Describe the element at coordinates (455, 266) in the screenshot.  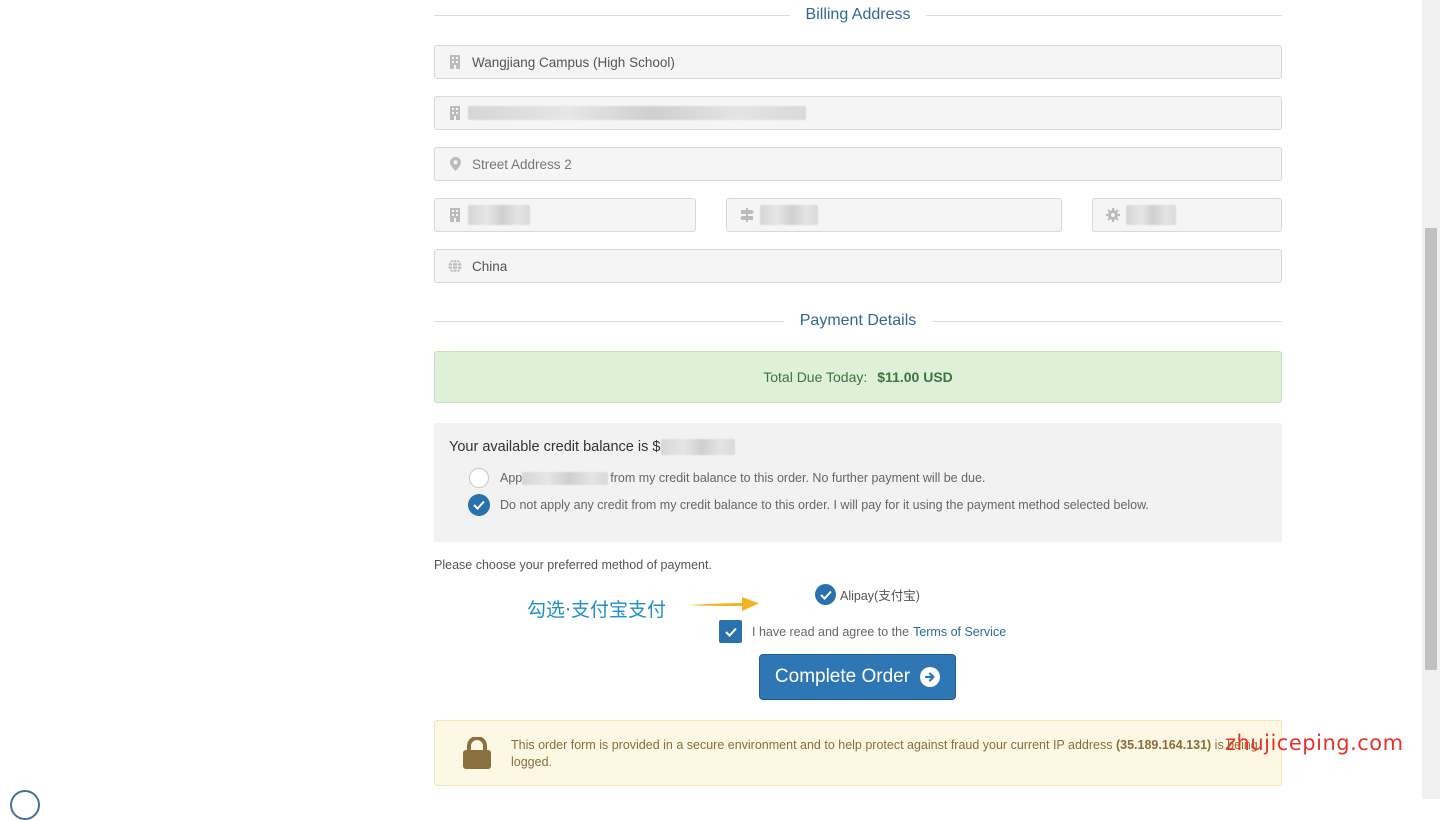
I see `globe-icon` at that location.